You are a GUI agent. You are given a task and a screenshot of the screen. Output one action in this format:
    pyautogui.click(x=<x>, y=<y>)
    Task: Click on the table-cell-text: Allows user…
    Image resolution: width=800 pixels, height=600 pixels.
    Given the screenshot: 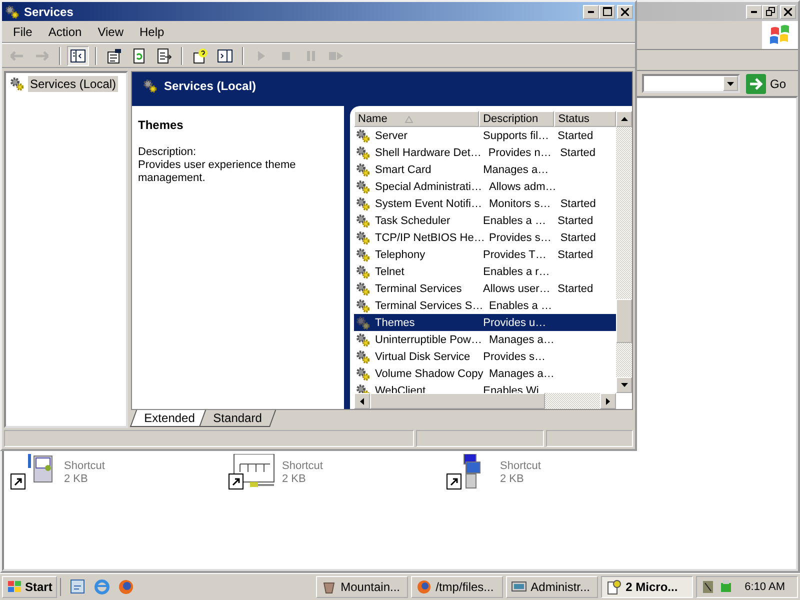 What is the action you would take?
    pyautogui.click(x=517, y=289)
    